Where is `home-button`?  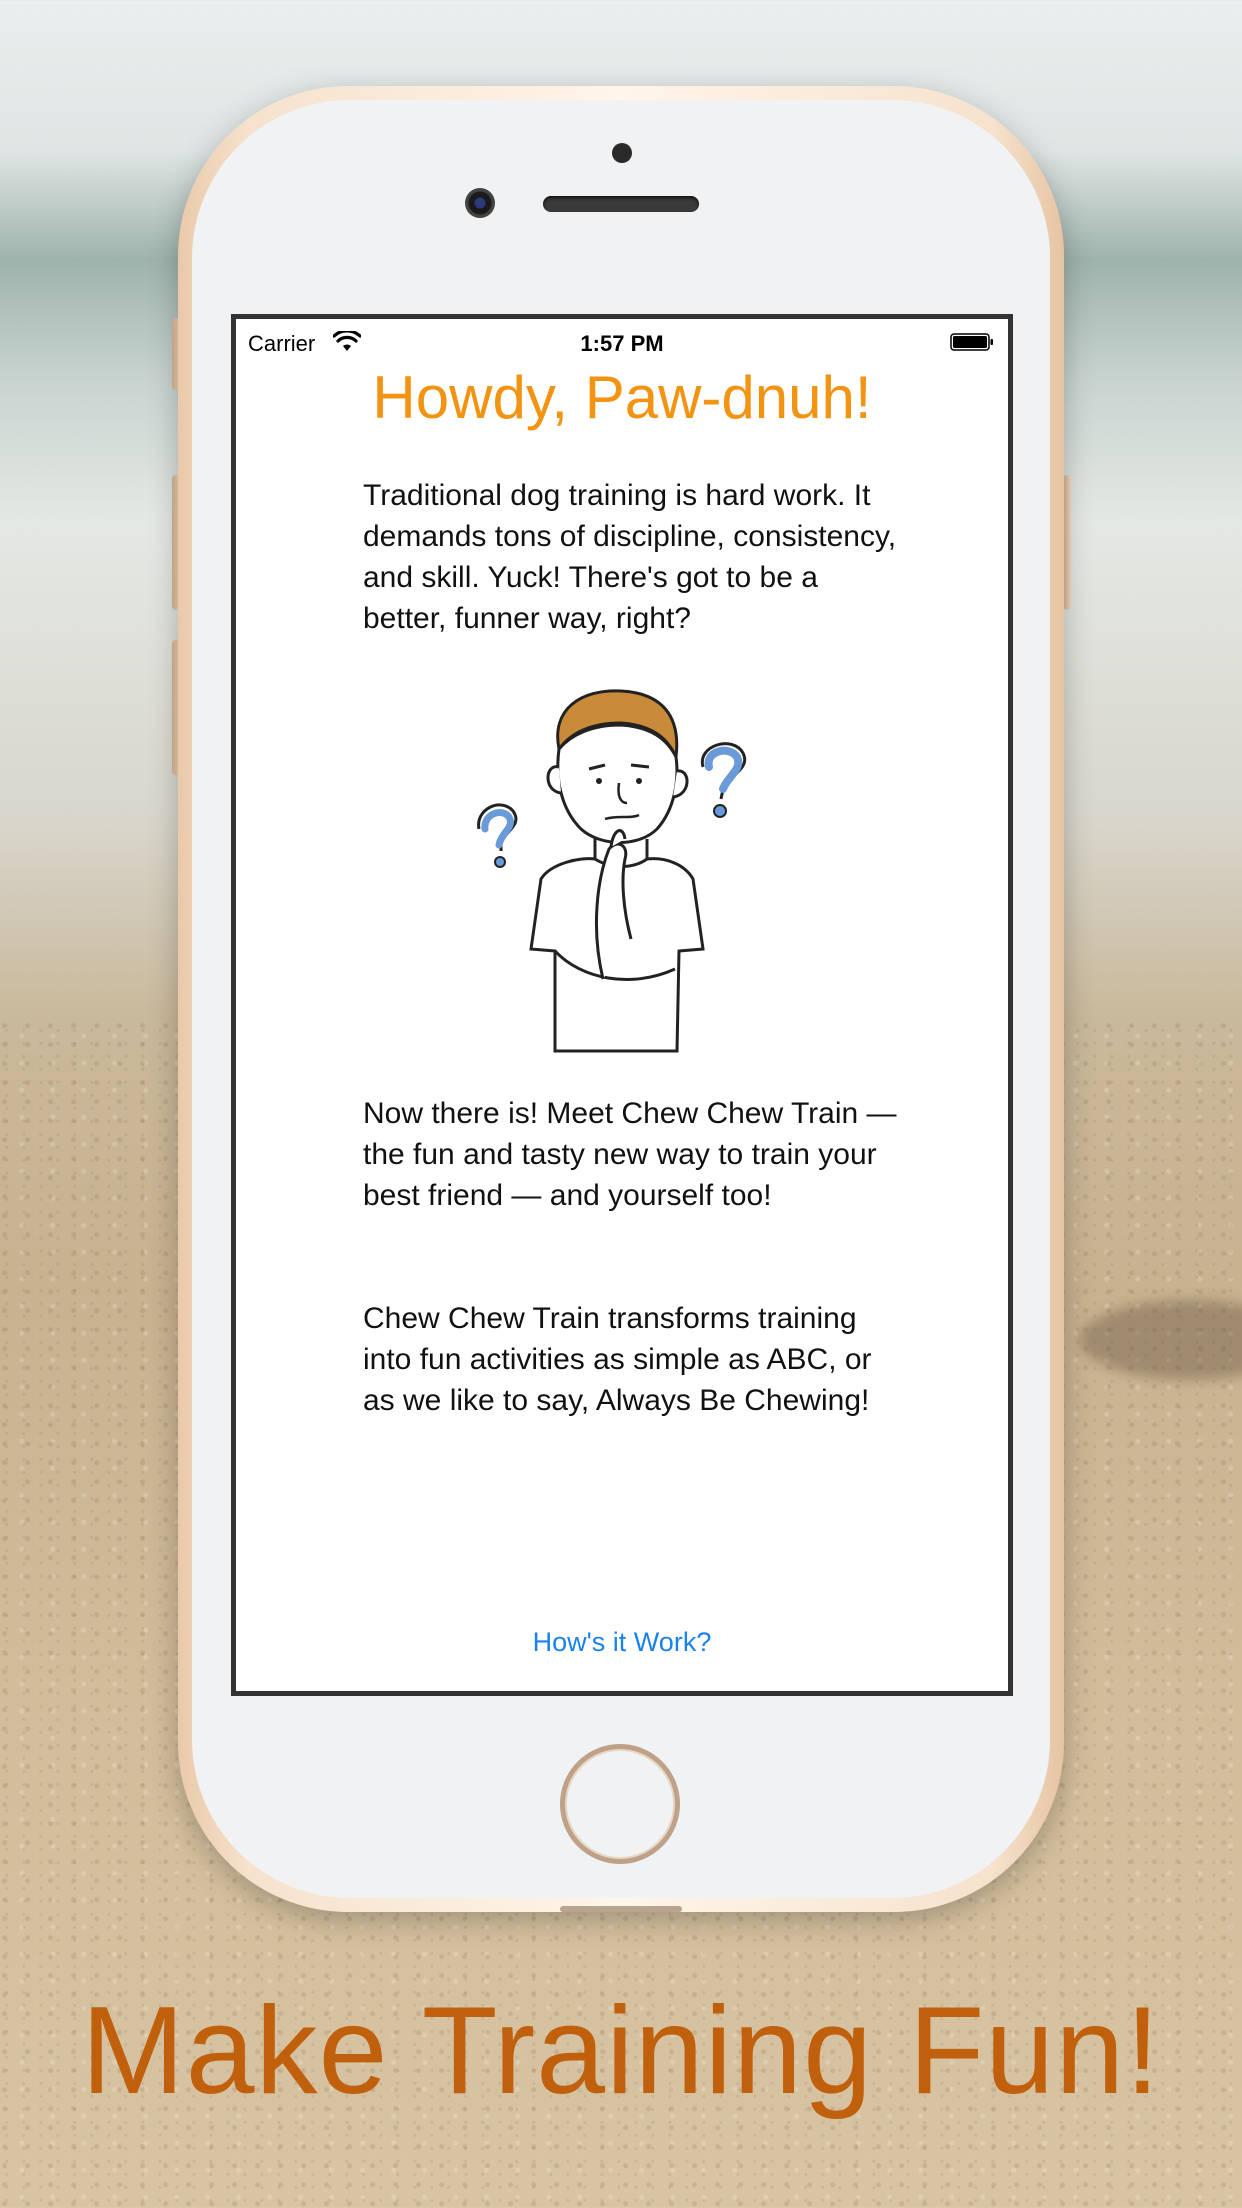 home-button is located at coordinates (620, 1804).